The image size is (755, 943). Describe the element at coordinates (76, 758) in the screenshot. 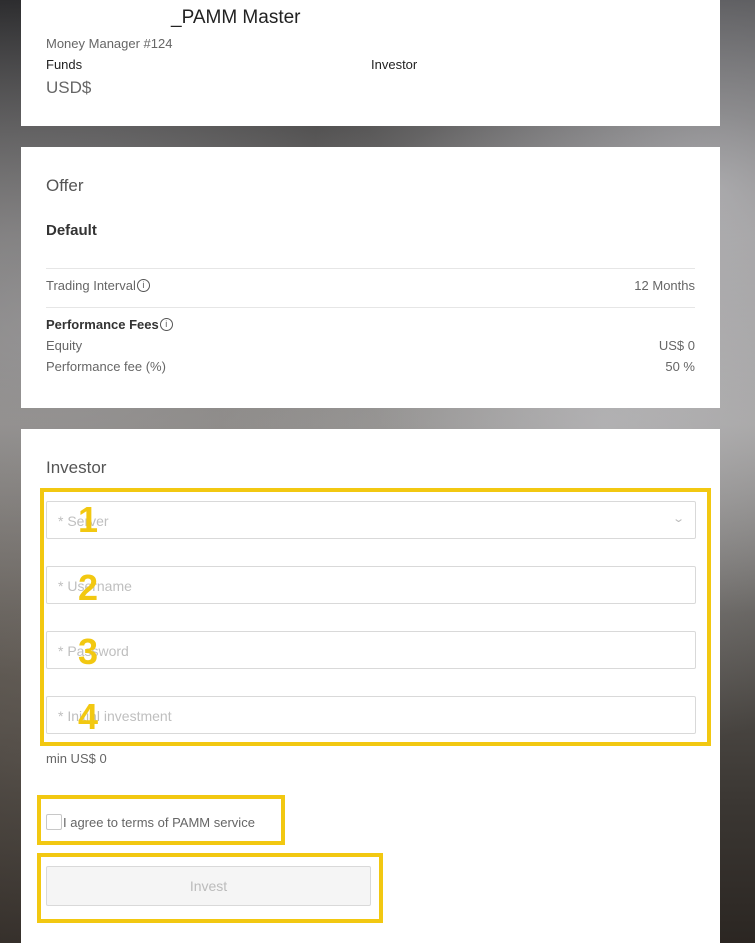

I see `min-investment-note: min US$ 0` at that location.